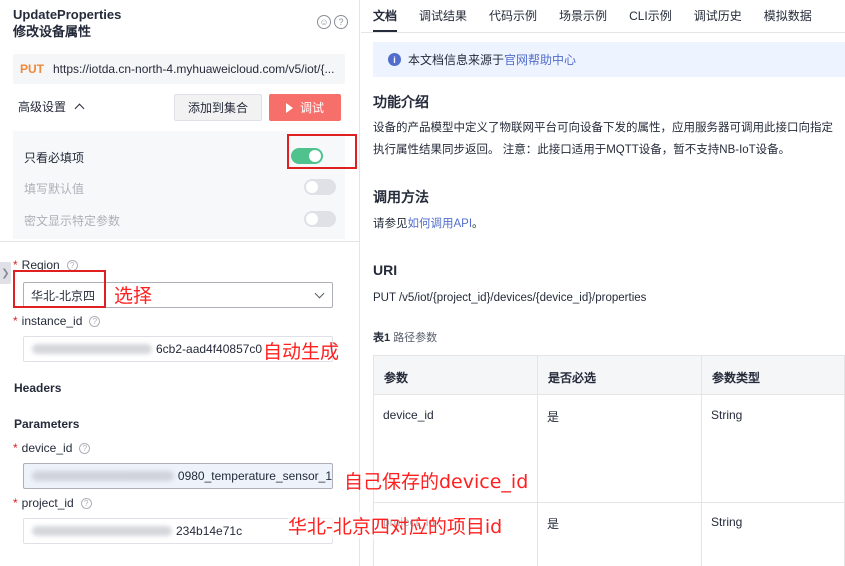 Image resolution: width=845 pixels, height=566 pixels. I want to click on tab-cli-sample: CLI示例, so click(650, 16).